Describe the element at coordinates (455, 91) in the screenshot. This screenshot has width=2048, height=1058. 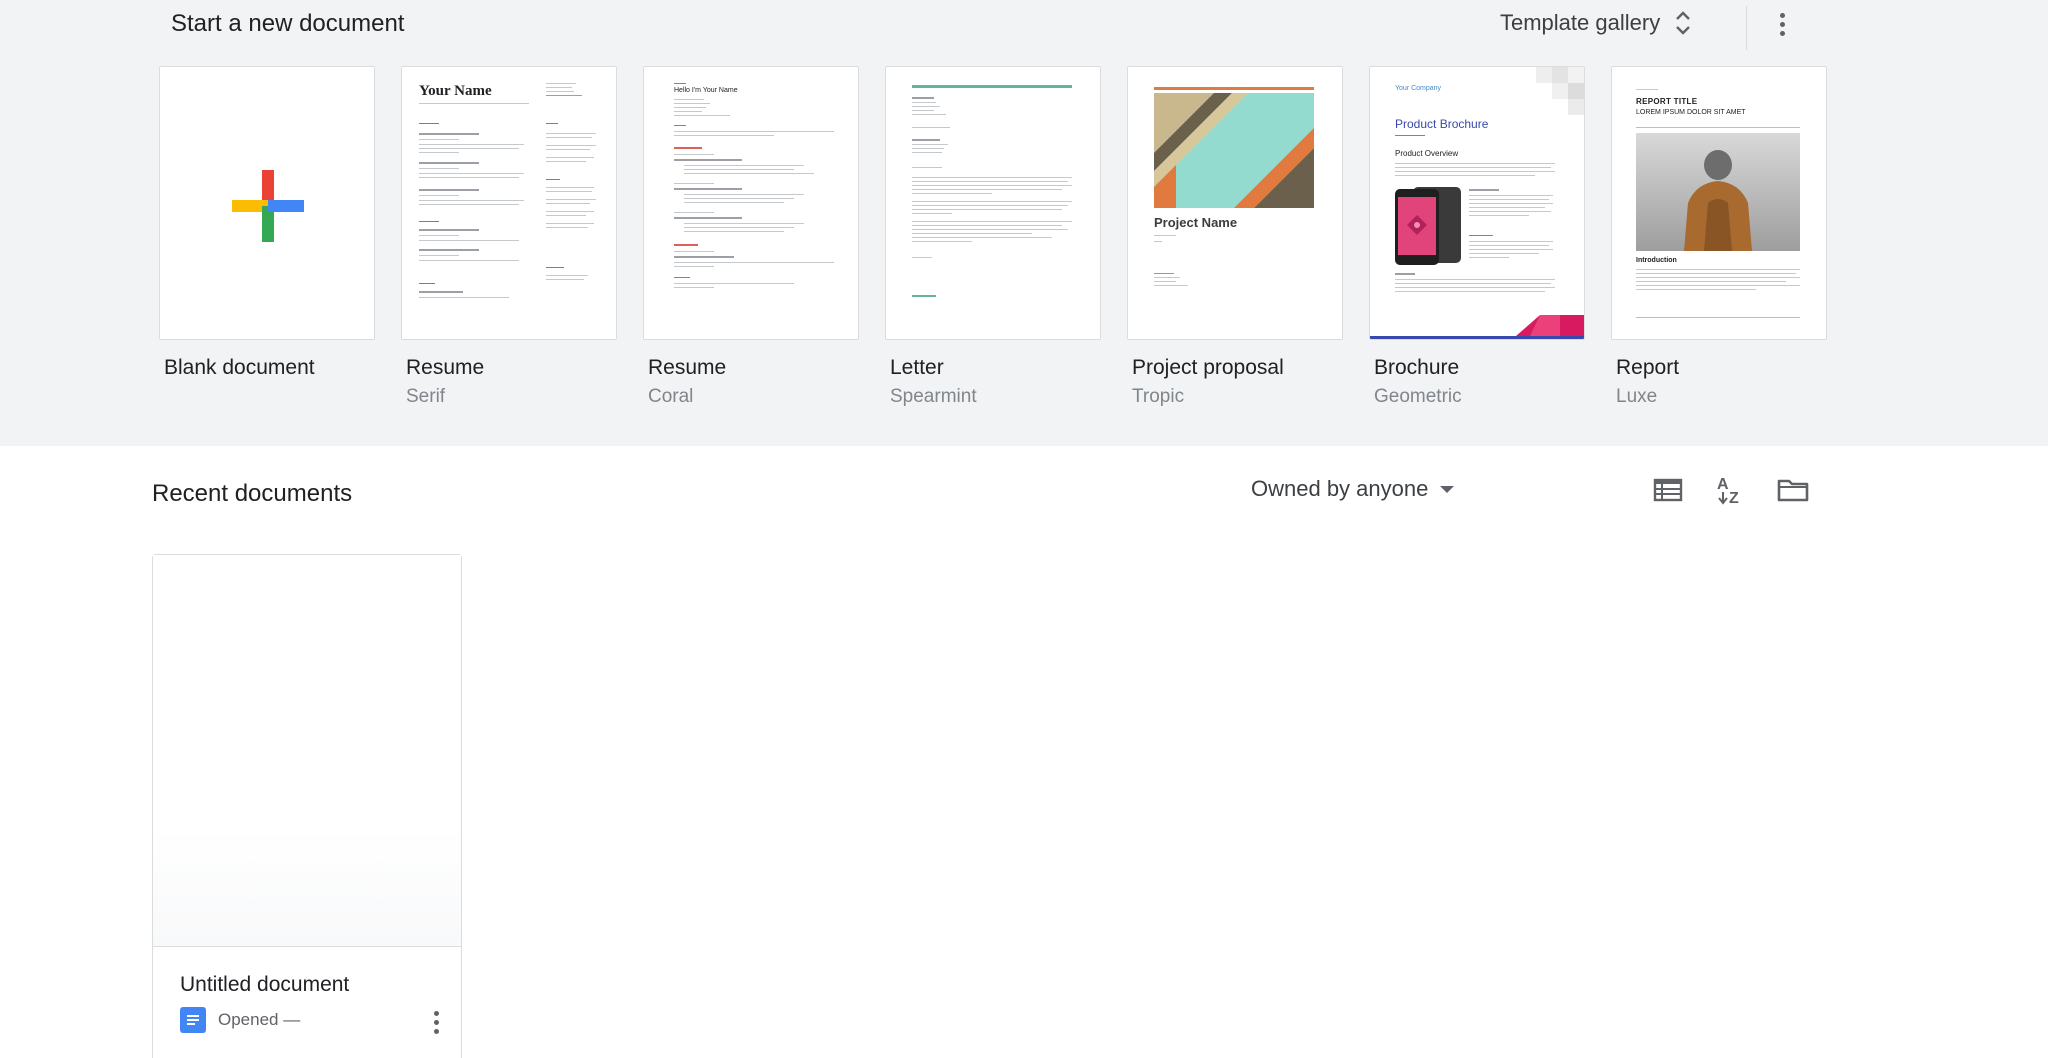
I see `preview-heading: Your Name` at that location.